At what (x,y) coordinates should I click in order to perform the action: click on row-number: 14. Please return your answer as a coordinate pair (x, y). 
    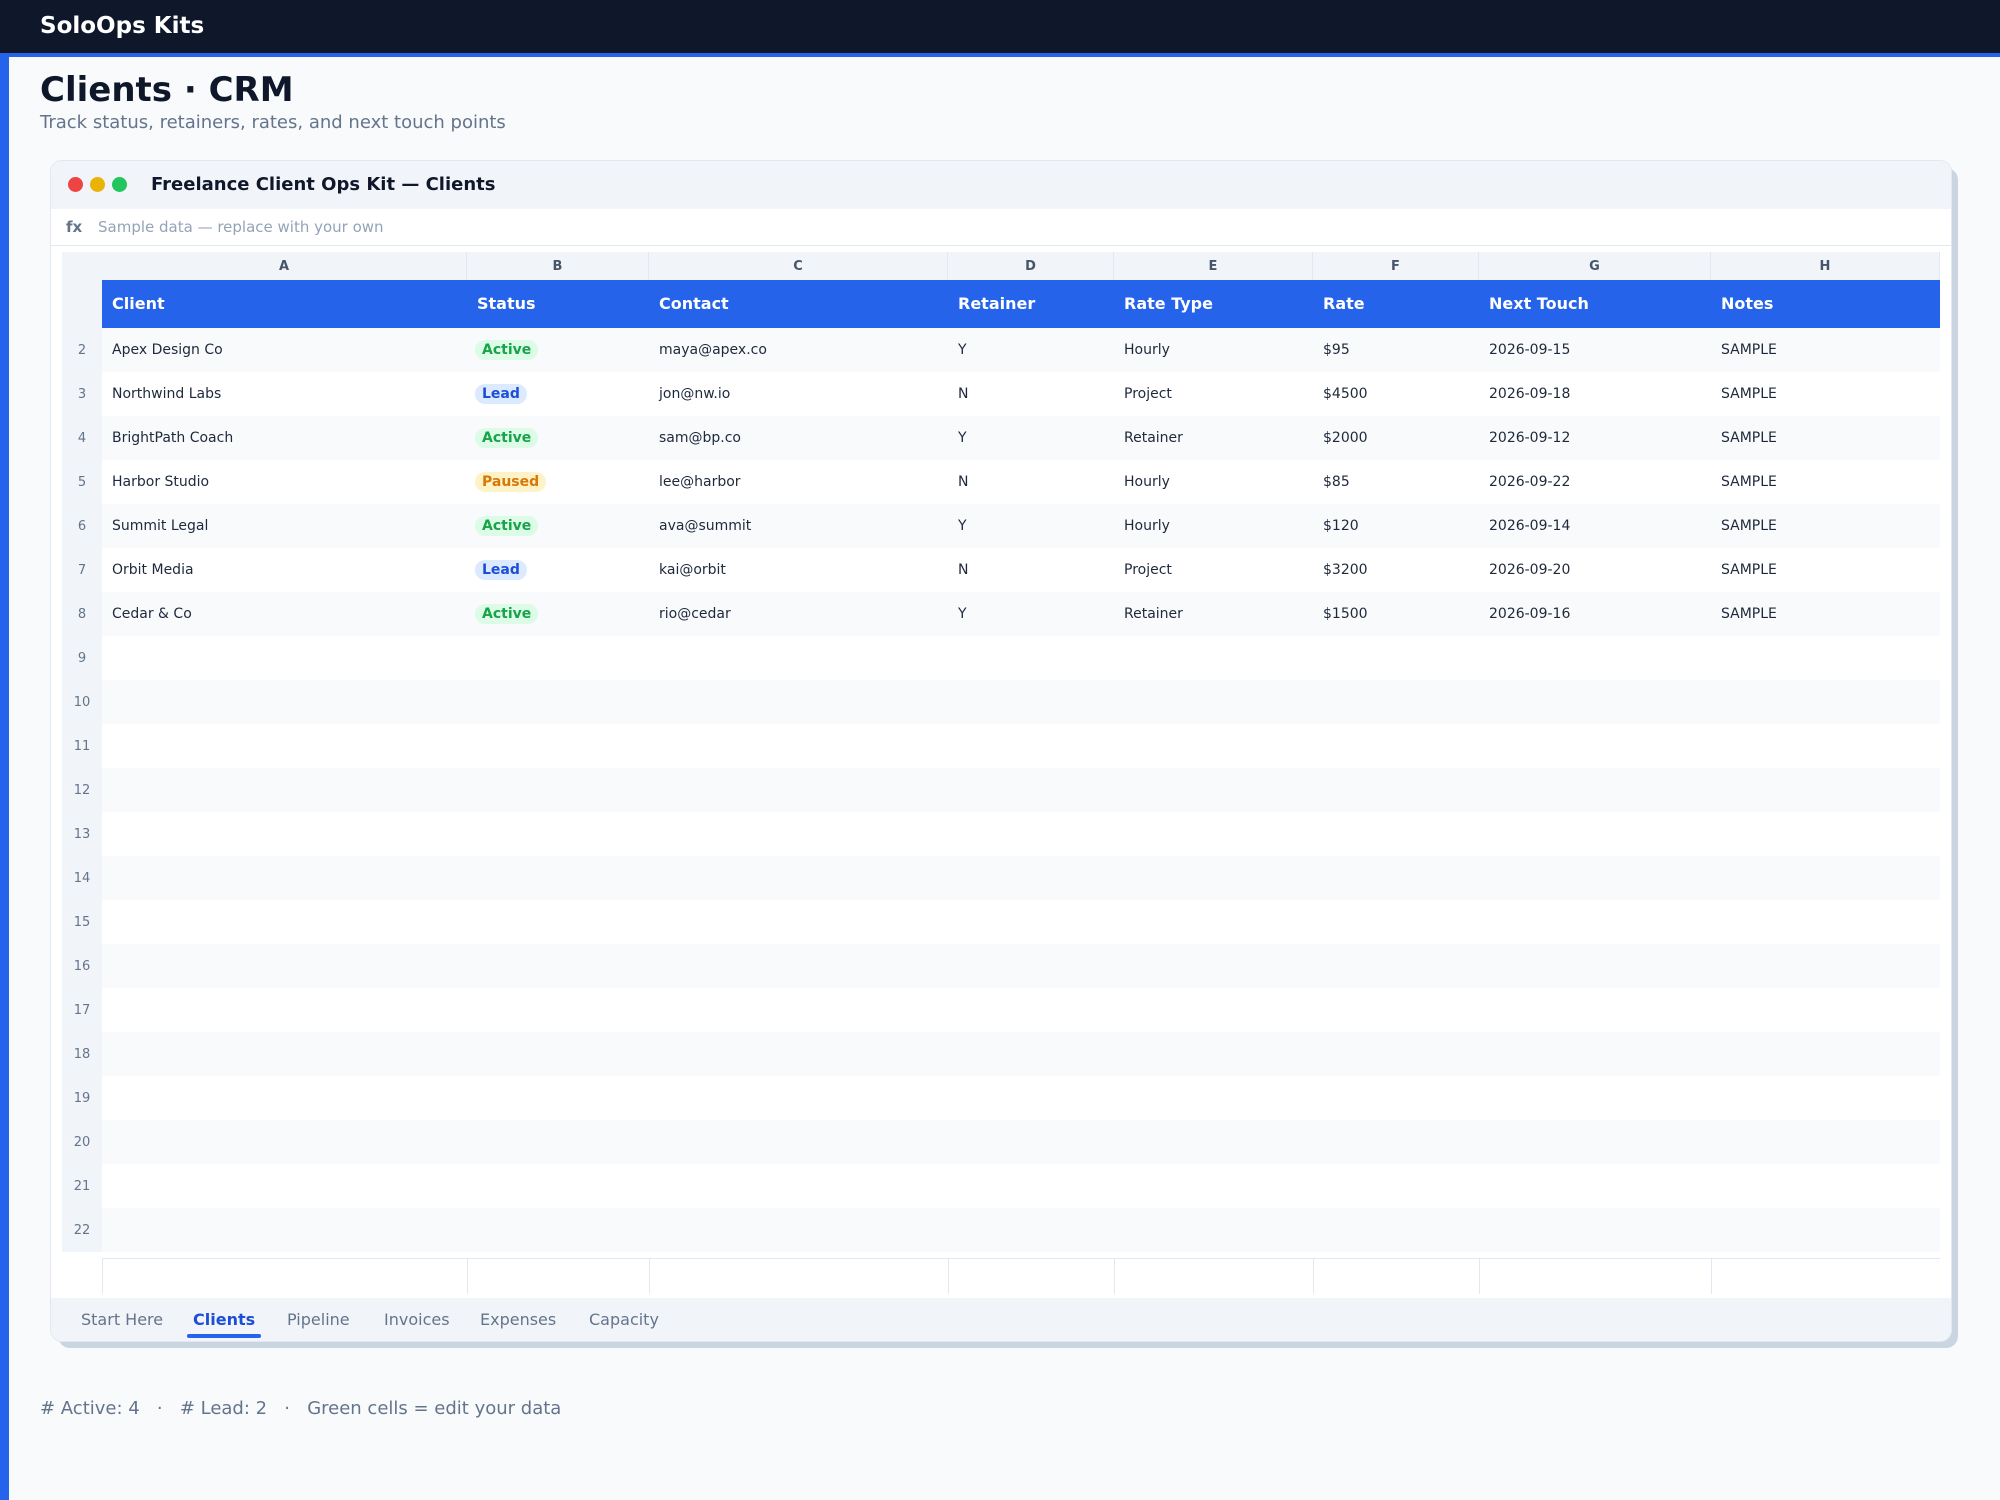
    Looking at the image, I should click on (82, 878).